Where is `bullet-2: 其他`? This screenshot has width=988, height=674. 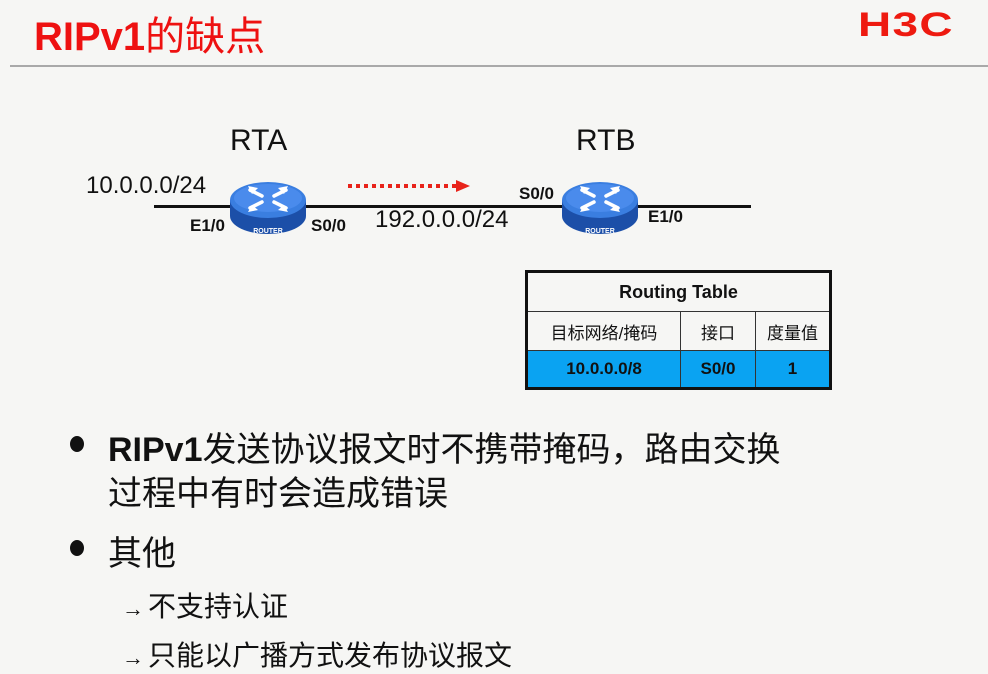
bullet-2: 其他 is located at coordinates (142, 554).